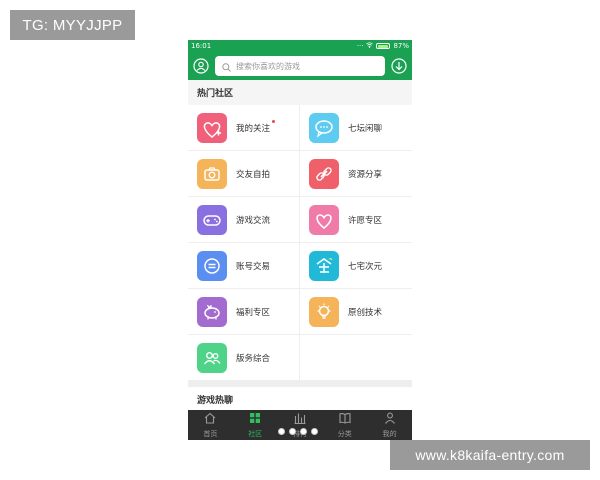  I want to click on tab-home: 首页, so click(210, 425).